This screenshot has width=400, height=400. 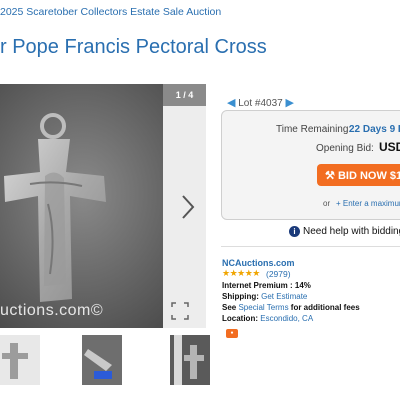 I want to click on terms-row: See Special Terms for additional fees, so click(x=291, y=307).